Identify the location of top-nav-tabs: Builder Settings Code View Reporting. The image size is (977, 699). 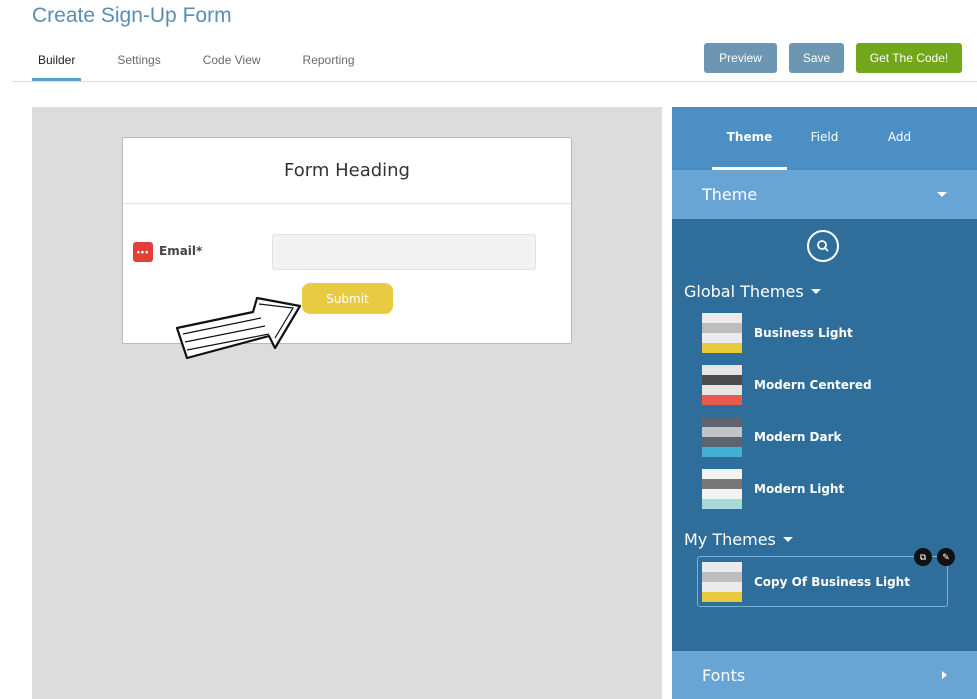
(211, 67).